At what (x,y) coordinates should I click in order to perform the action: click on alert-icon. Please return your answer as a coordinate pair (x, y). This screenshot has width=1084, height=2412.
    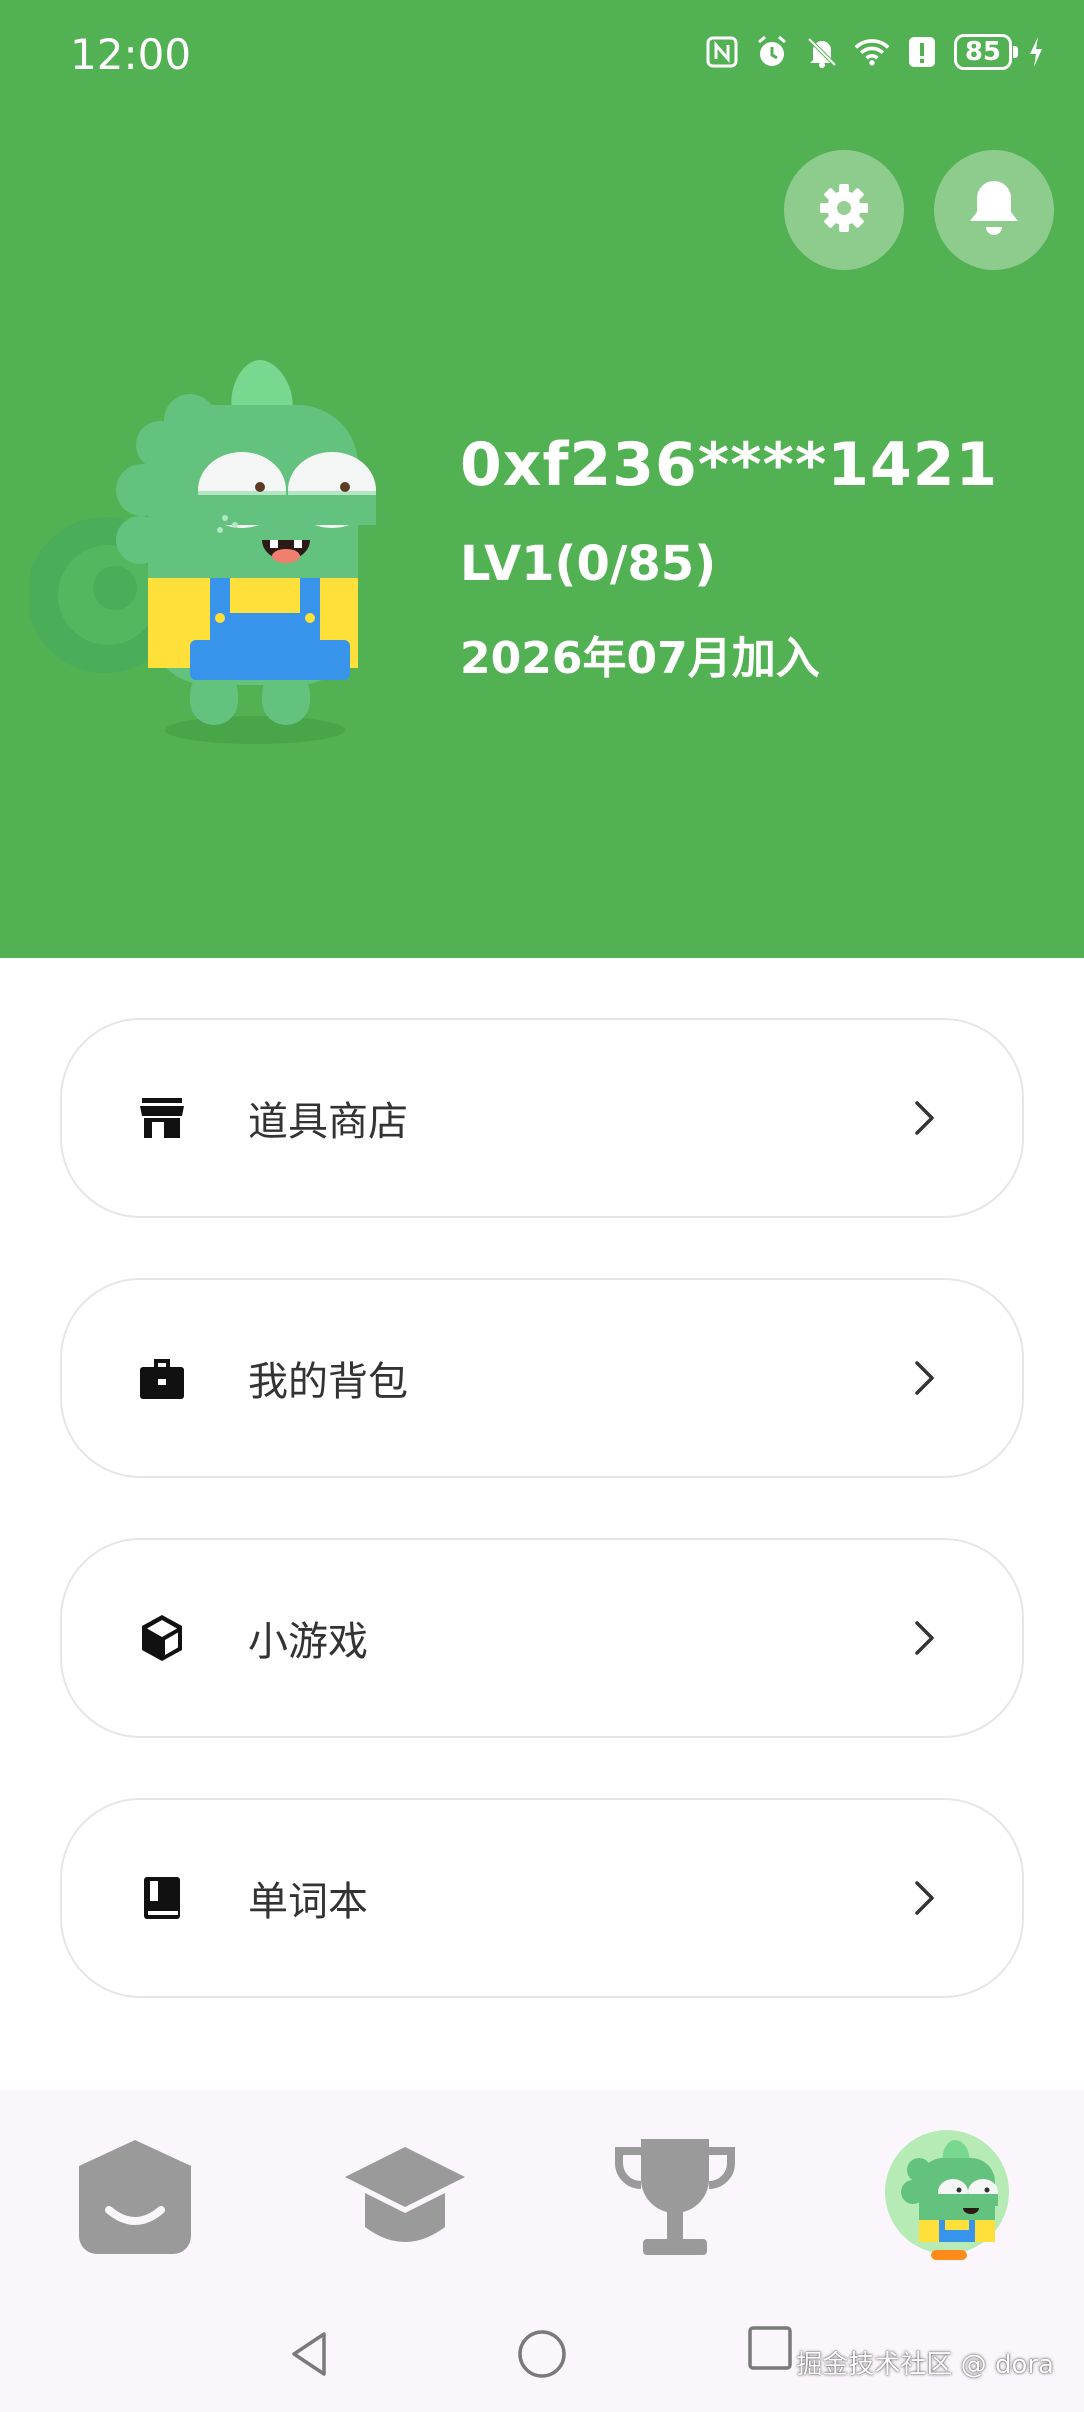
    Looking at the image, I should click on (922, 52).